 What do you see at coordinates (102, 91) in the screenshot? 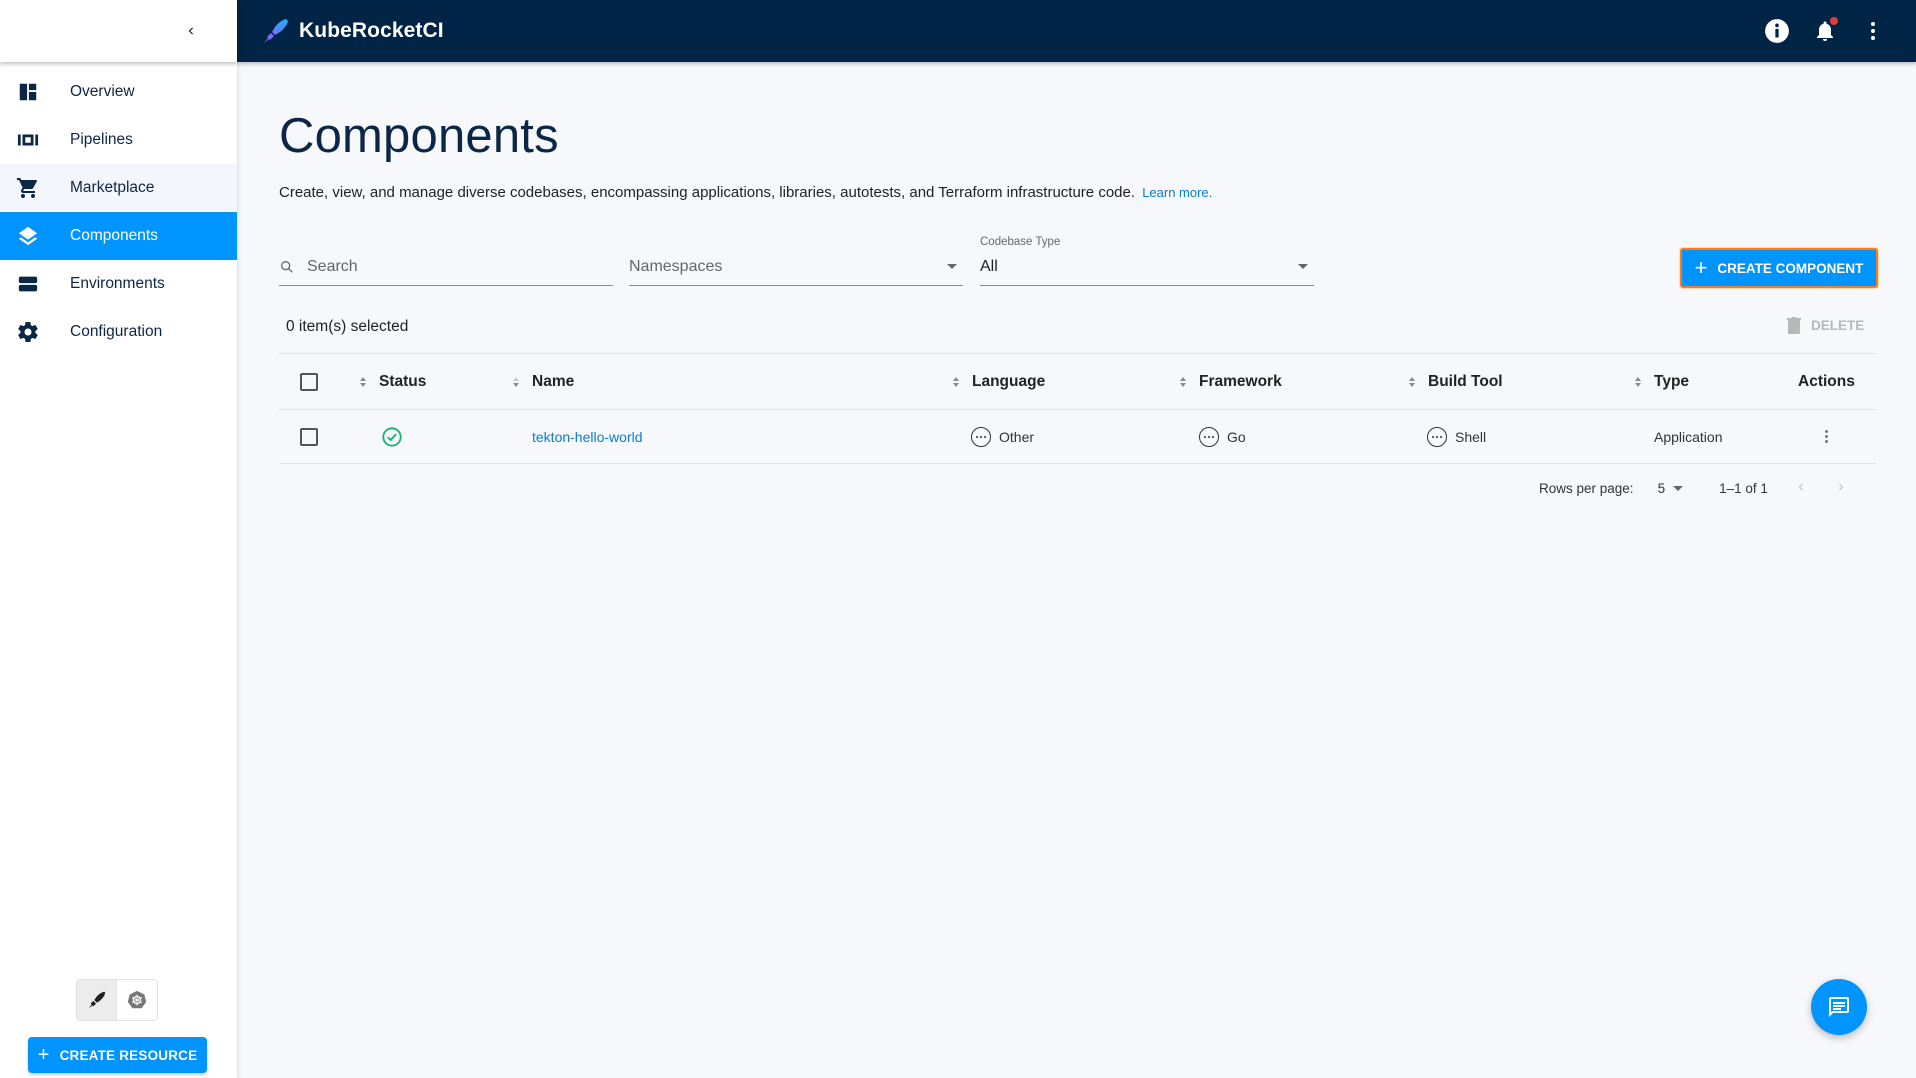
I see `sidebar-item-label: Overview` at bounding box center [102, 91].